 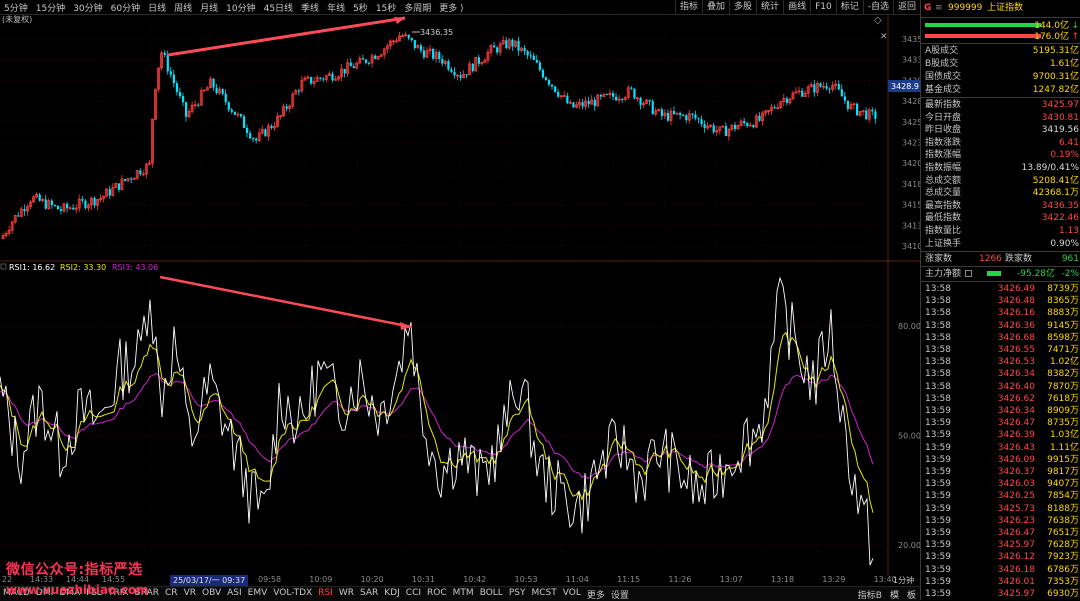 I want to click on tick-row: 13:58 3426.68 8598万, so click(x=1000, y=338).